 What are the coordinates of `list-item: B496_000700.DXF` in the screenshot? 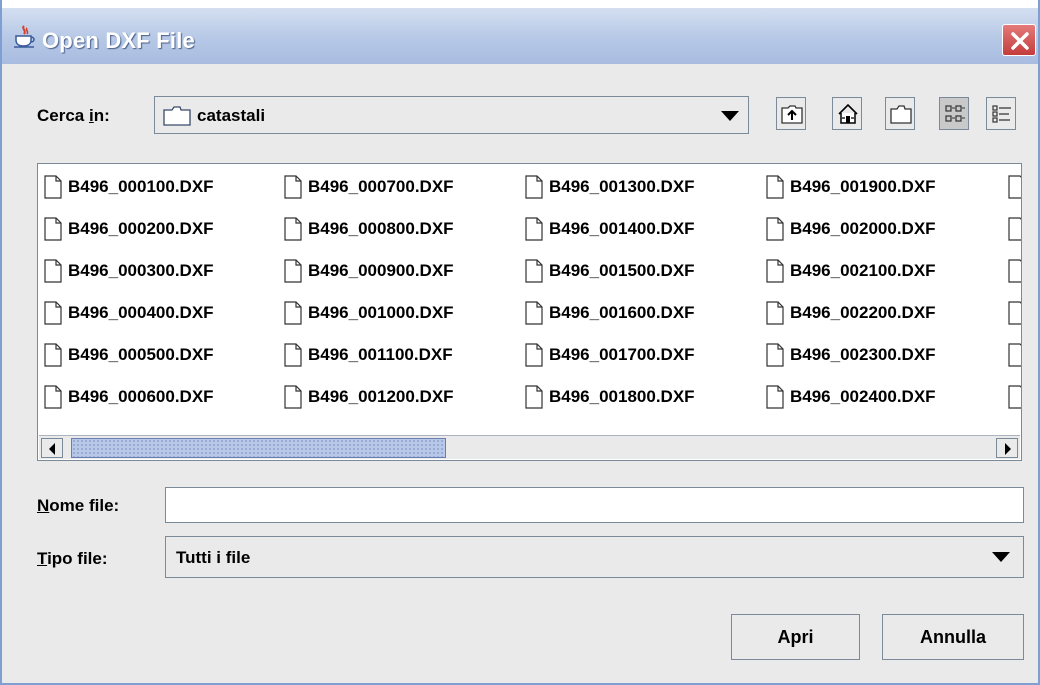 It's located at (369, 187).